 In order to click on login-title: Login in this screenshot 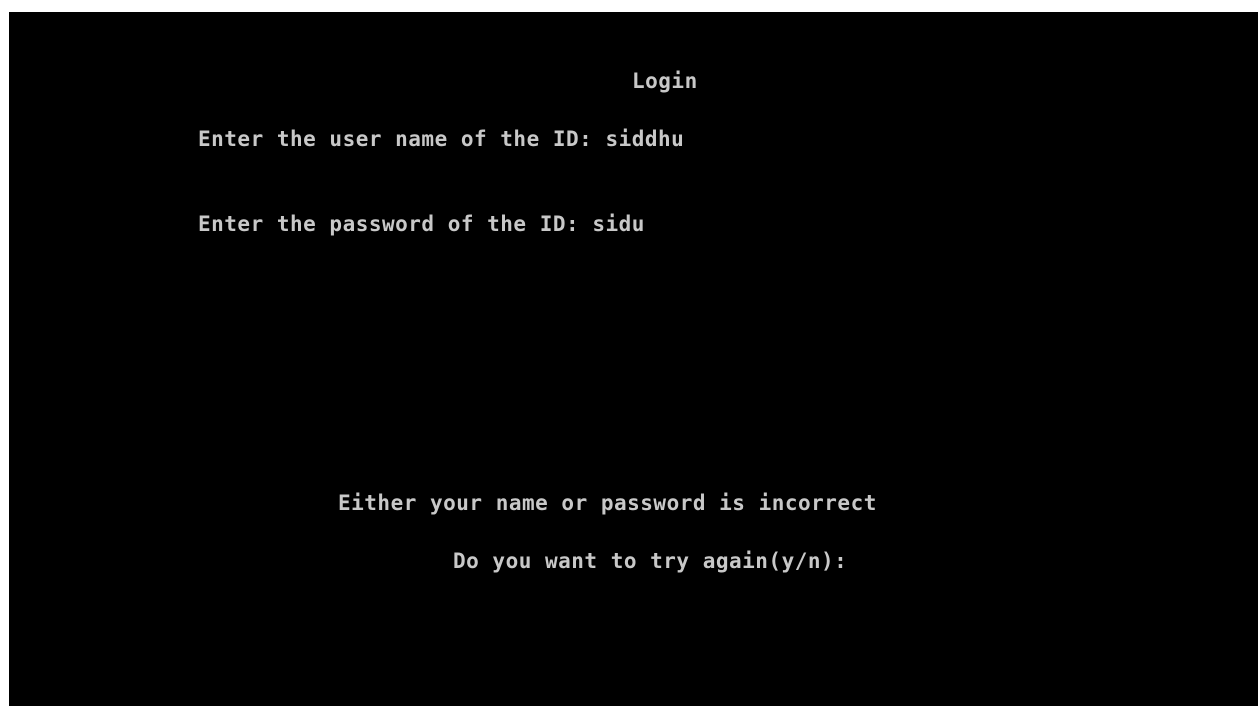, I will do `click(665, 81)`.